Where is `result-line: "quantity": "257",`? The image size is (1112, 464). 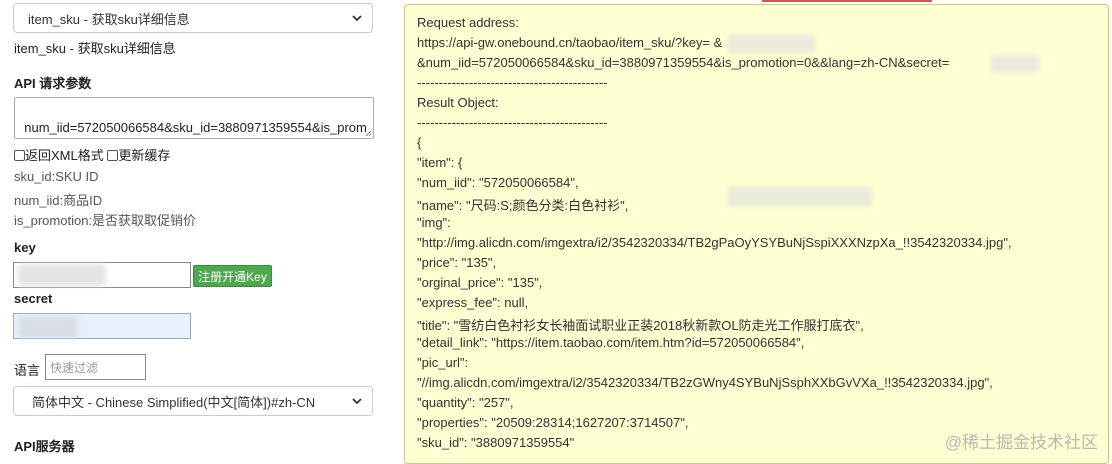
result-line: "quantity": "257", is located at coordinates (465, 402).